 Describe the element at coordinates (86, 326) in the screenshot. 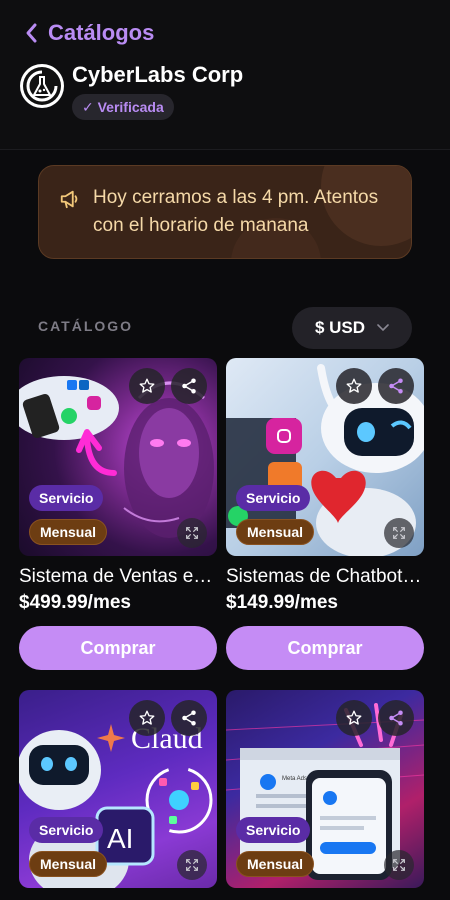

I see `section-title: CATÁLOGO` at that location.